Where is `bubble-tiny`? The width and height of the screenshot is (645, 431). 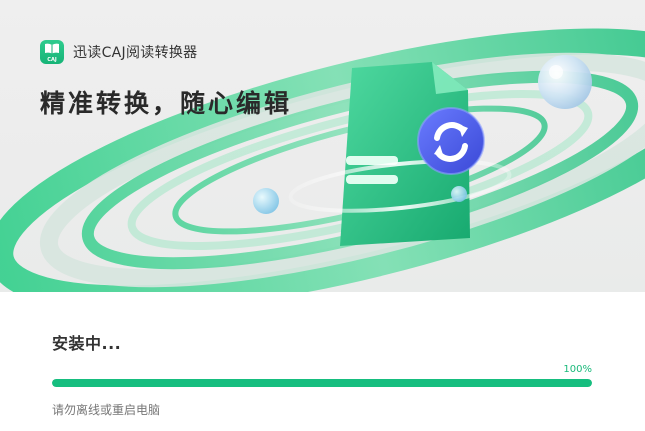
bubble-tiny is located at coordinates (459, 194).